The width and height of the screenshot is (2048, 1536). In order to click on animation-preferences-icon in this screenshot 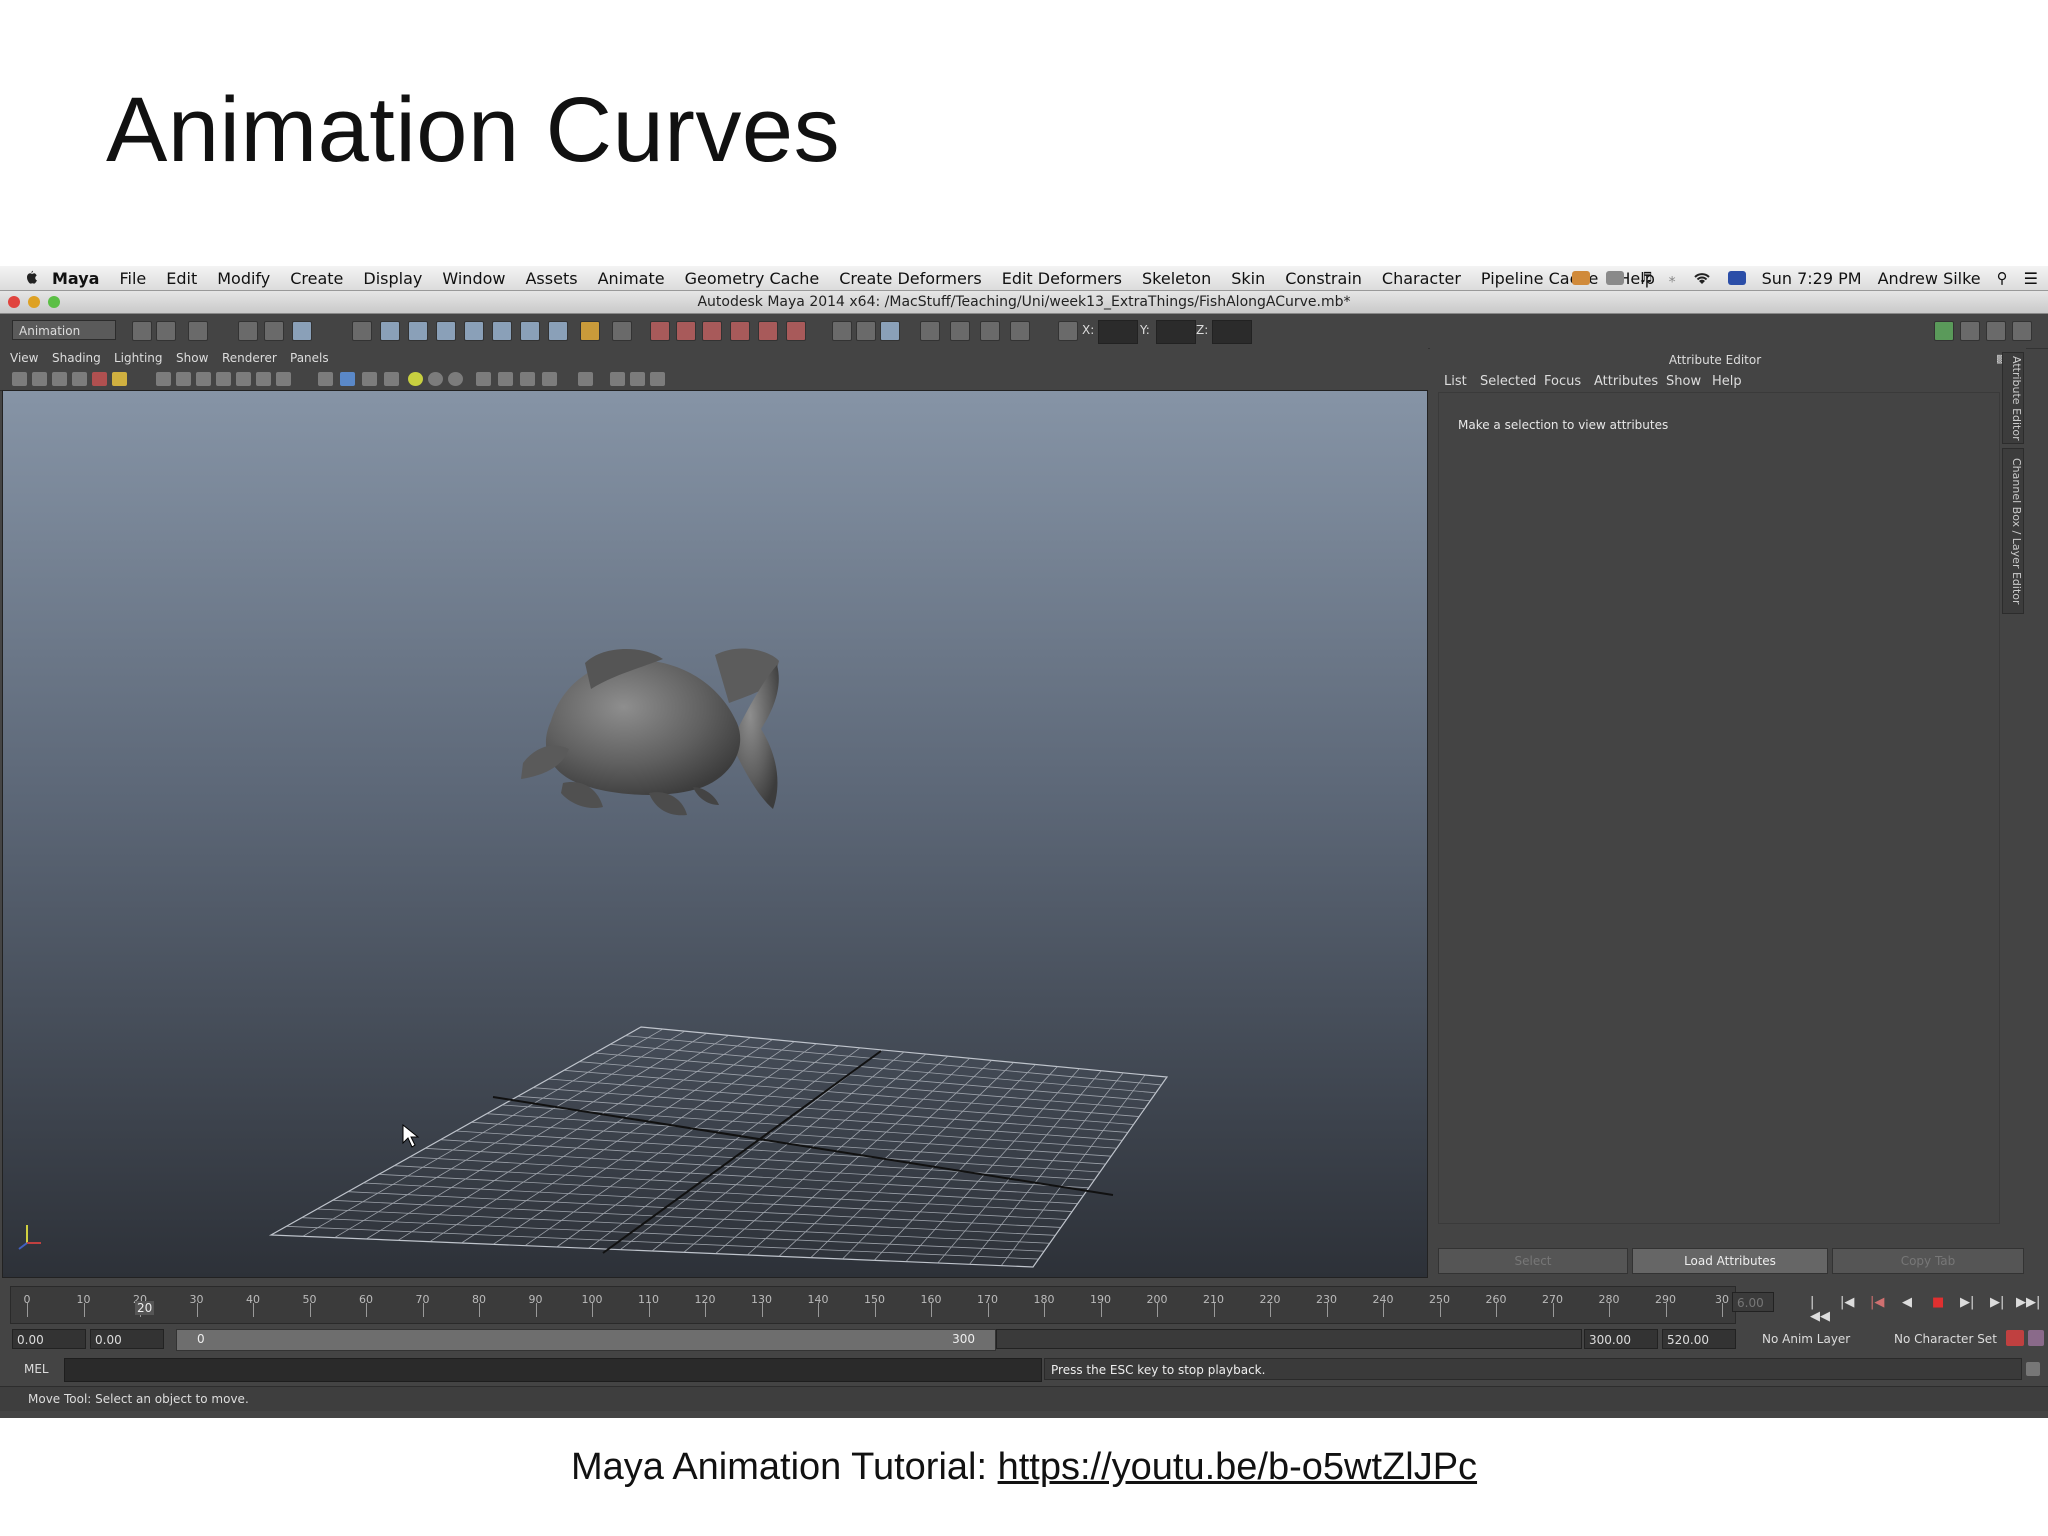, I will do `click(2036, 1338)`.